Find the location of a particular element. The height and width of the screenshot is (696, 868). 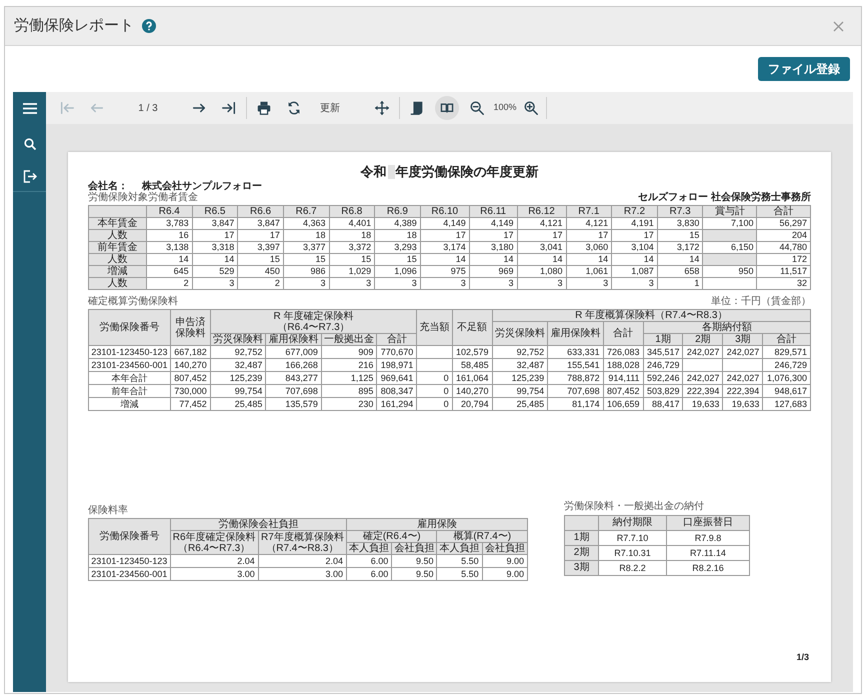

table-cell: 125,239 is located at coordinates (520, 378).